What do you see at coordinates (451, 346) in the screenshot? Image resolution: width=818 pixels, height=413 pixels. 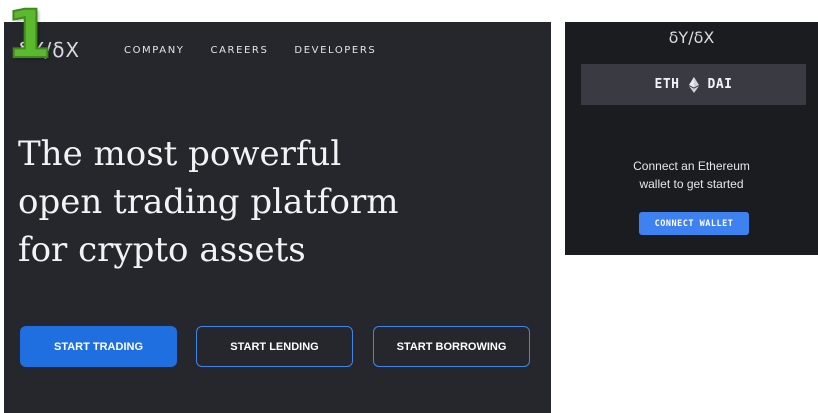 I see `start-borrowing-button: START BORROWING` at bounding box center [451, 346].